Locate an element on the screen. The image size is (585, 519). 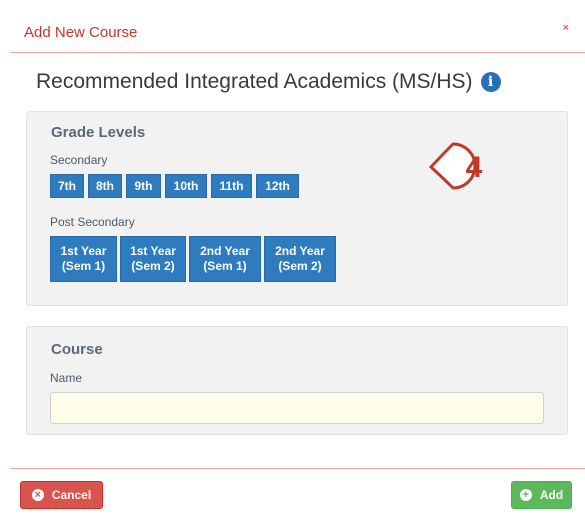
add-button: + Add is located at coordinates (541, 495).